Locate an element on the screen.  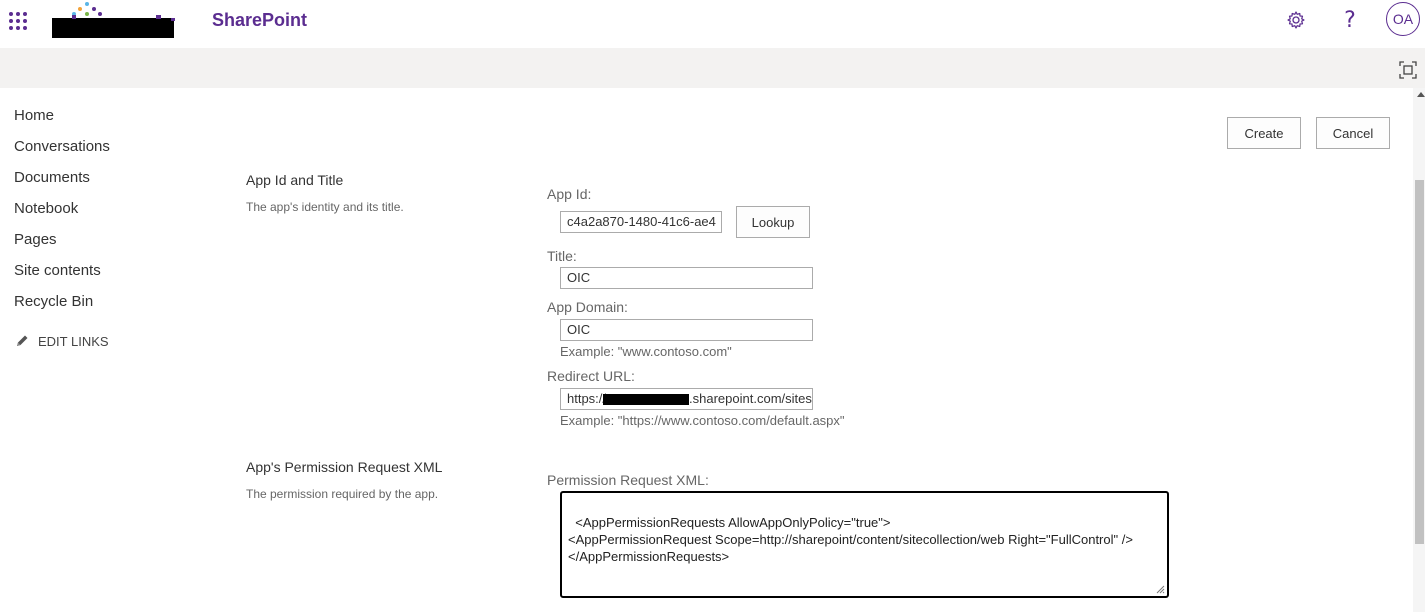
edit-links-label: EDIT LINKS is located at coordinates (73, 341).